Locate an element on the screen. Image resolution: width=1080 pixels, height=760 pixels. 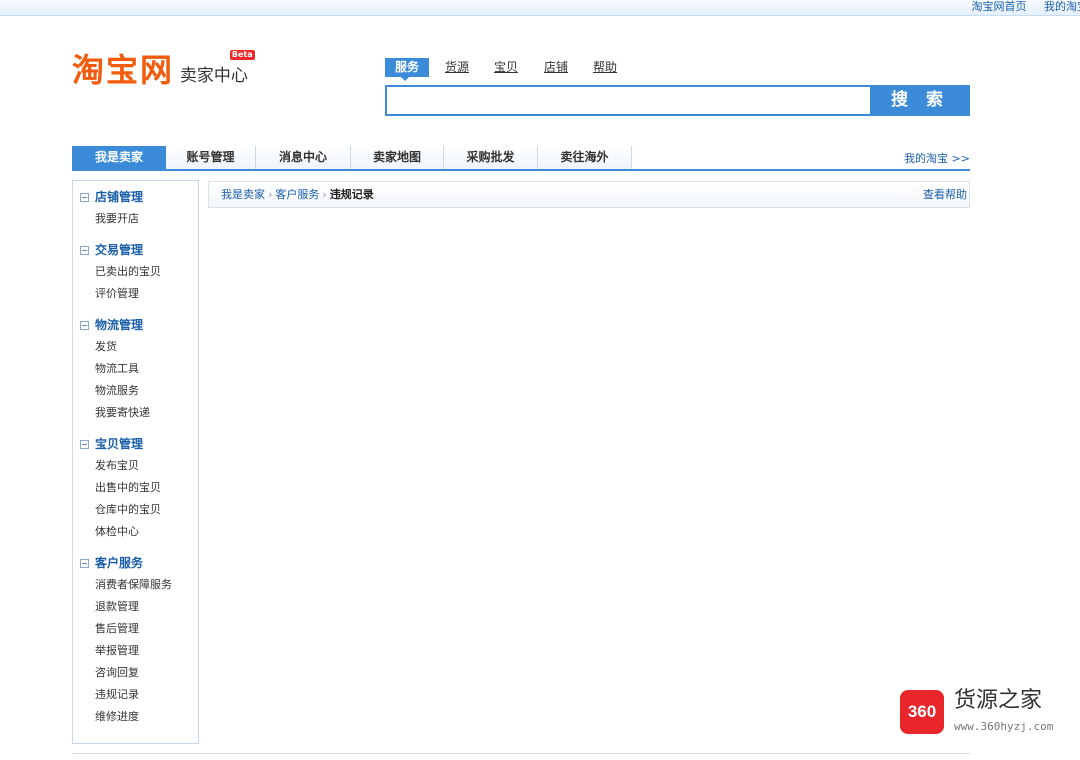
top-bar: 淘宝网首页 我的淘宝 is located at coordinates (540, 8).